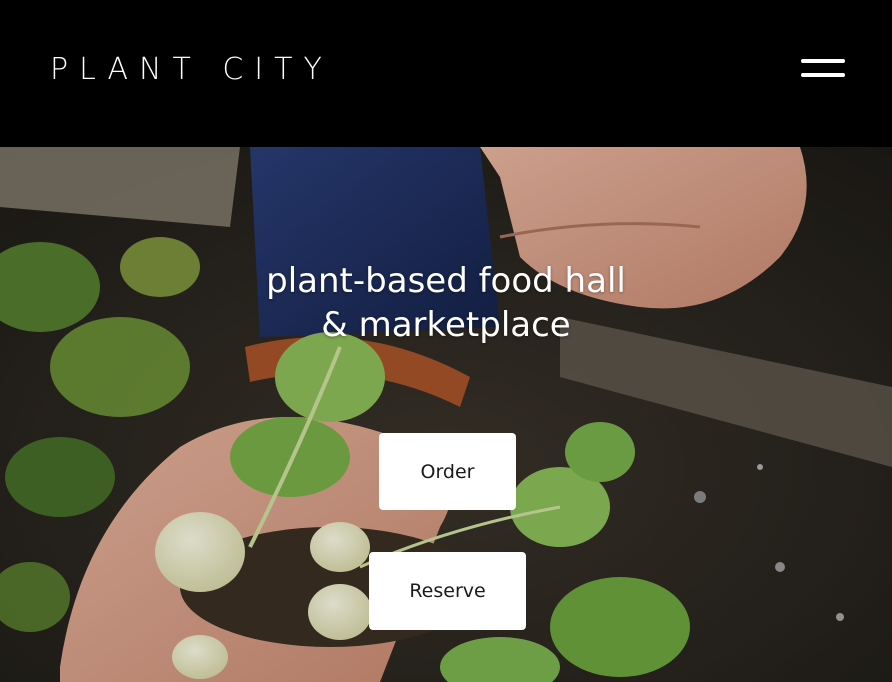 This screenshot has height=682, width=892. I want to click on hero-tagline: plant-based food hall & marketplace, so click(446, 303).